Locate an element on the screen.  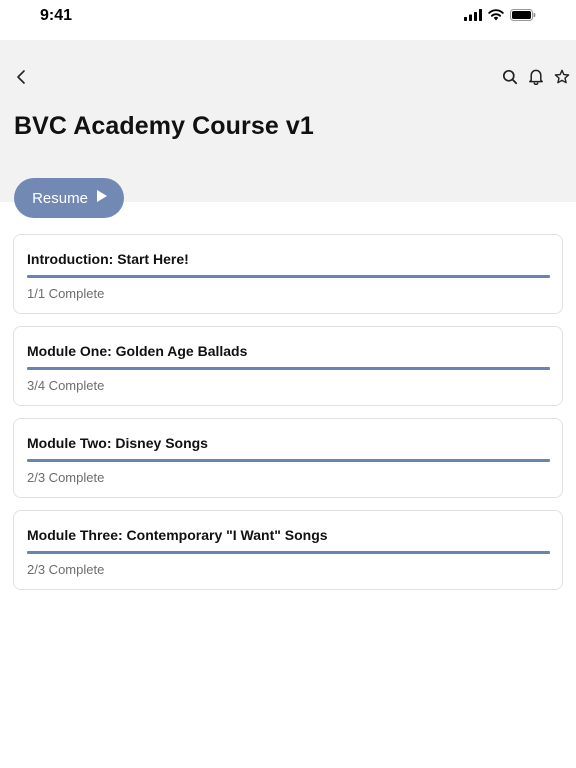
search-icon is located at coordinates (510, 79).